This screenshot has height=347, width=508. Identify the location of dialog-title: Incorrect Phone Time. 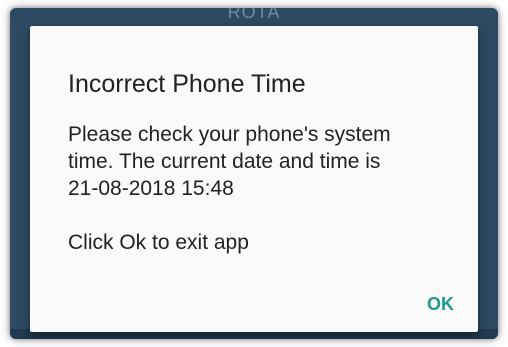
(187, 84).